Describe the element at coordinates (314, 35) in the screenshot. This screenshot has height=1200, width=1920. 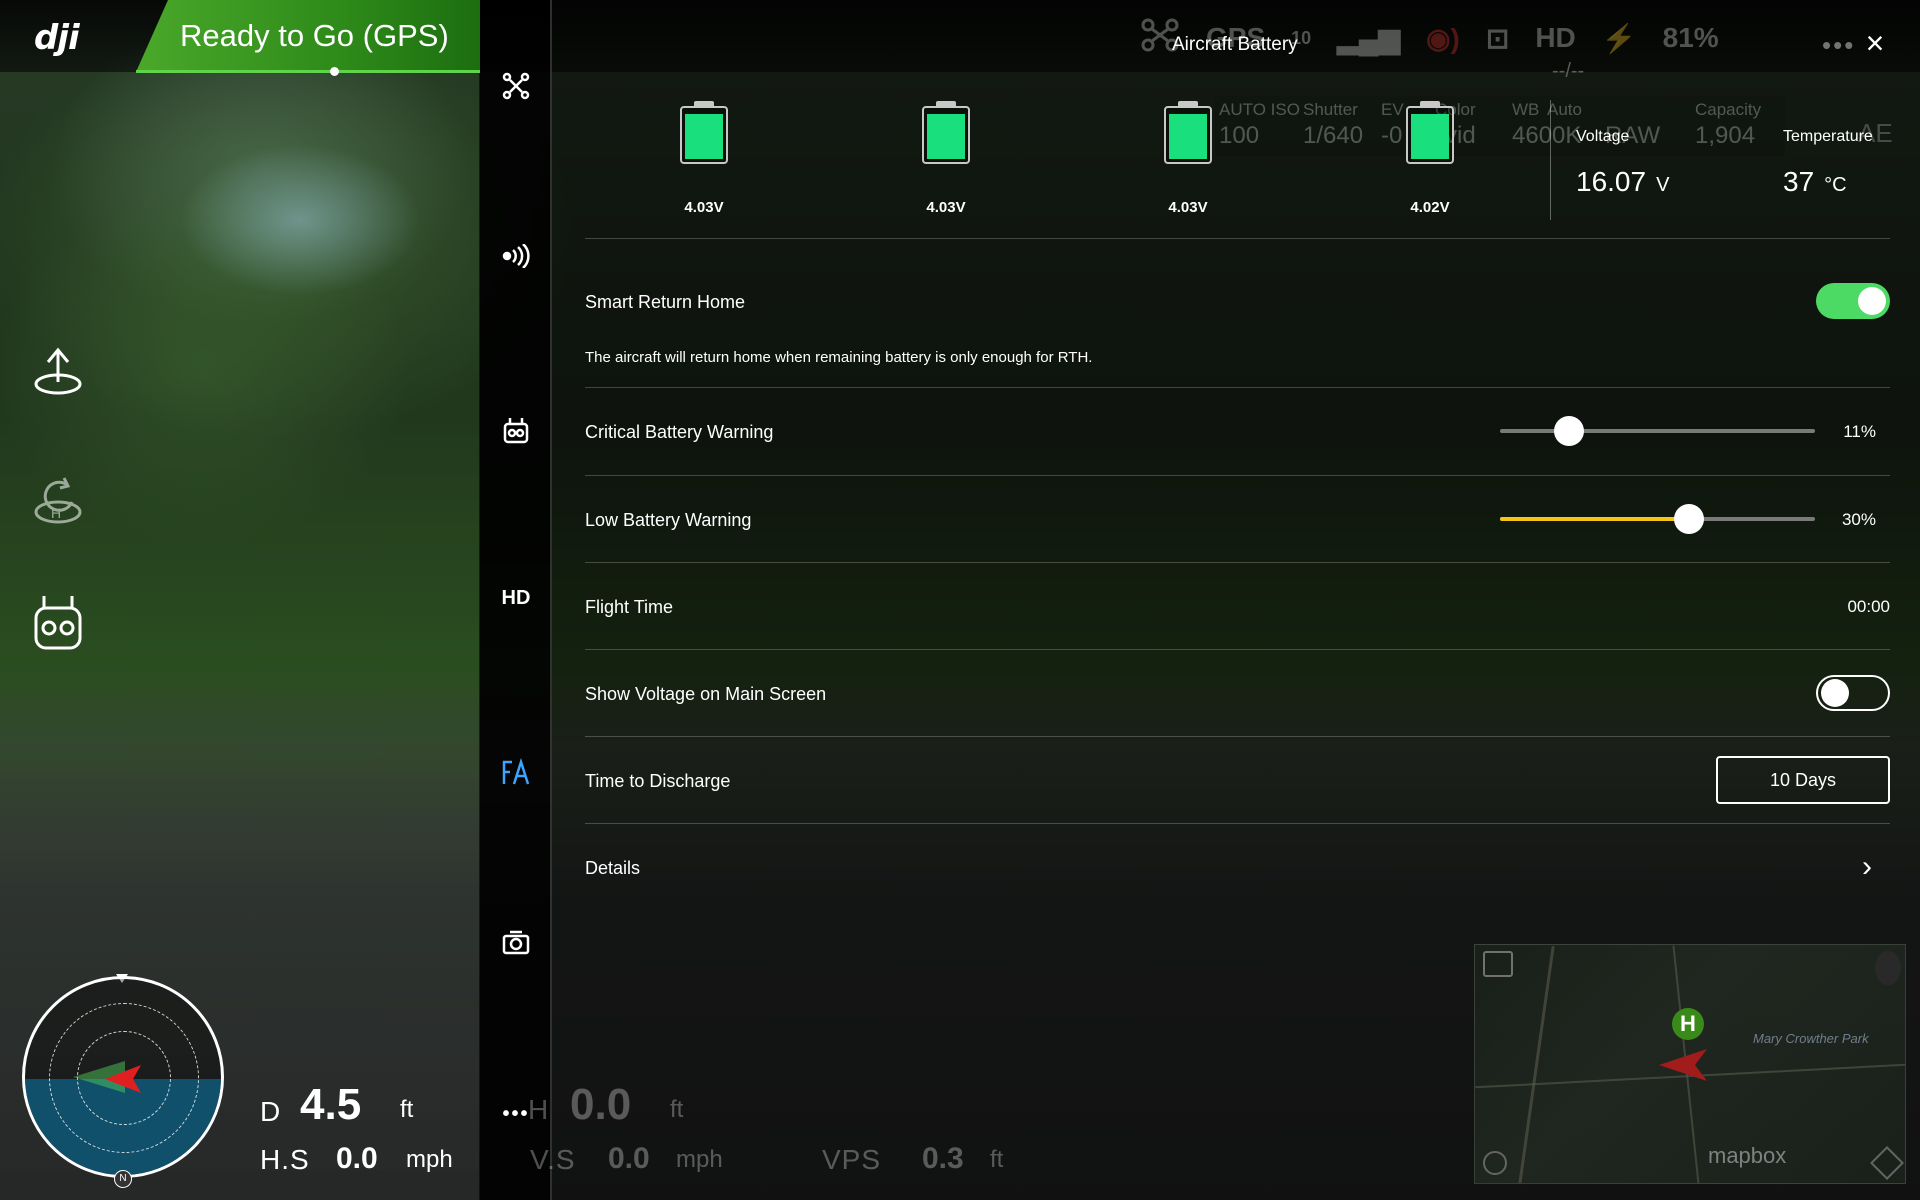
I see `flight-status-text: Ready to Go (GPS)` at that location.